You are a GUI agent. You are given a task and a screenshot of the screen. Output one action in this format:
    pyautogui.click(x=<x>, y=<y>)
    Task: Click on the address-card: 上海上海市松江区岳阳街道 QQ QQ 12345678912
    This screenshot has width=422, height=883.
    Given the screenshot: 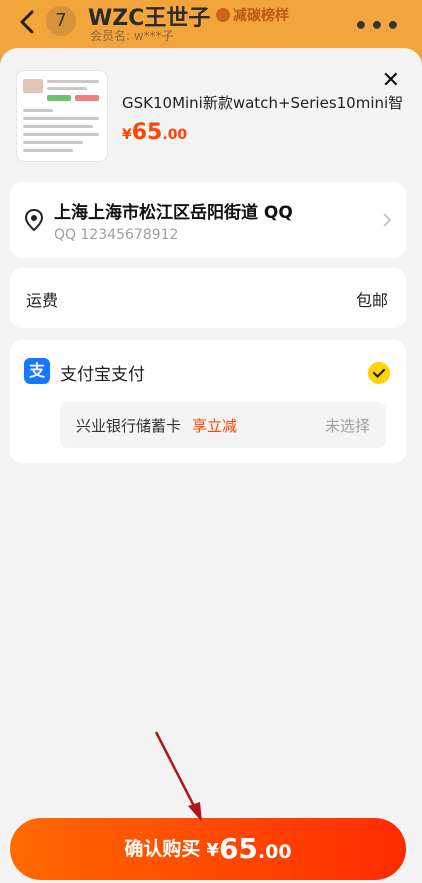 What is the action you would take?
    pyautogui.click(x=208, y=220)
    